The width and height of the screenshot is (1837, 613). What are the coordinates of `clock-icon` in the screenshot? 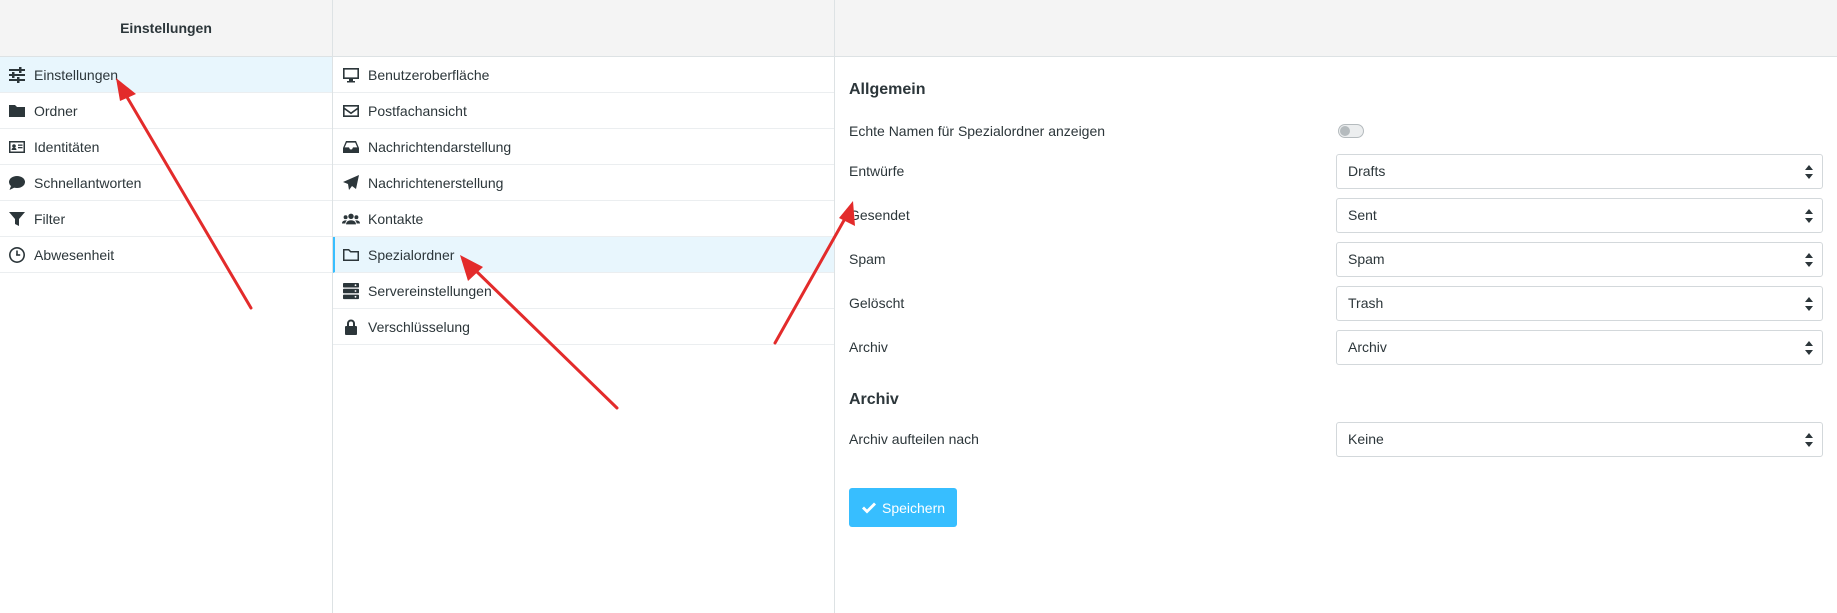 It's located at (17, 255).